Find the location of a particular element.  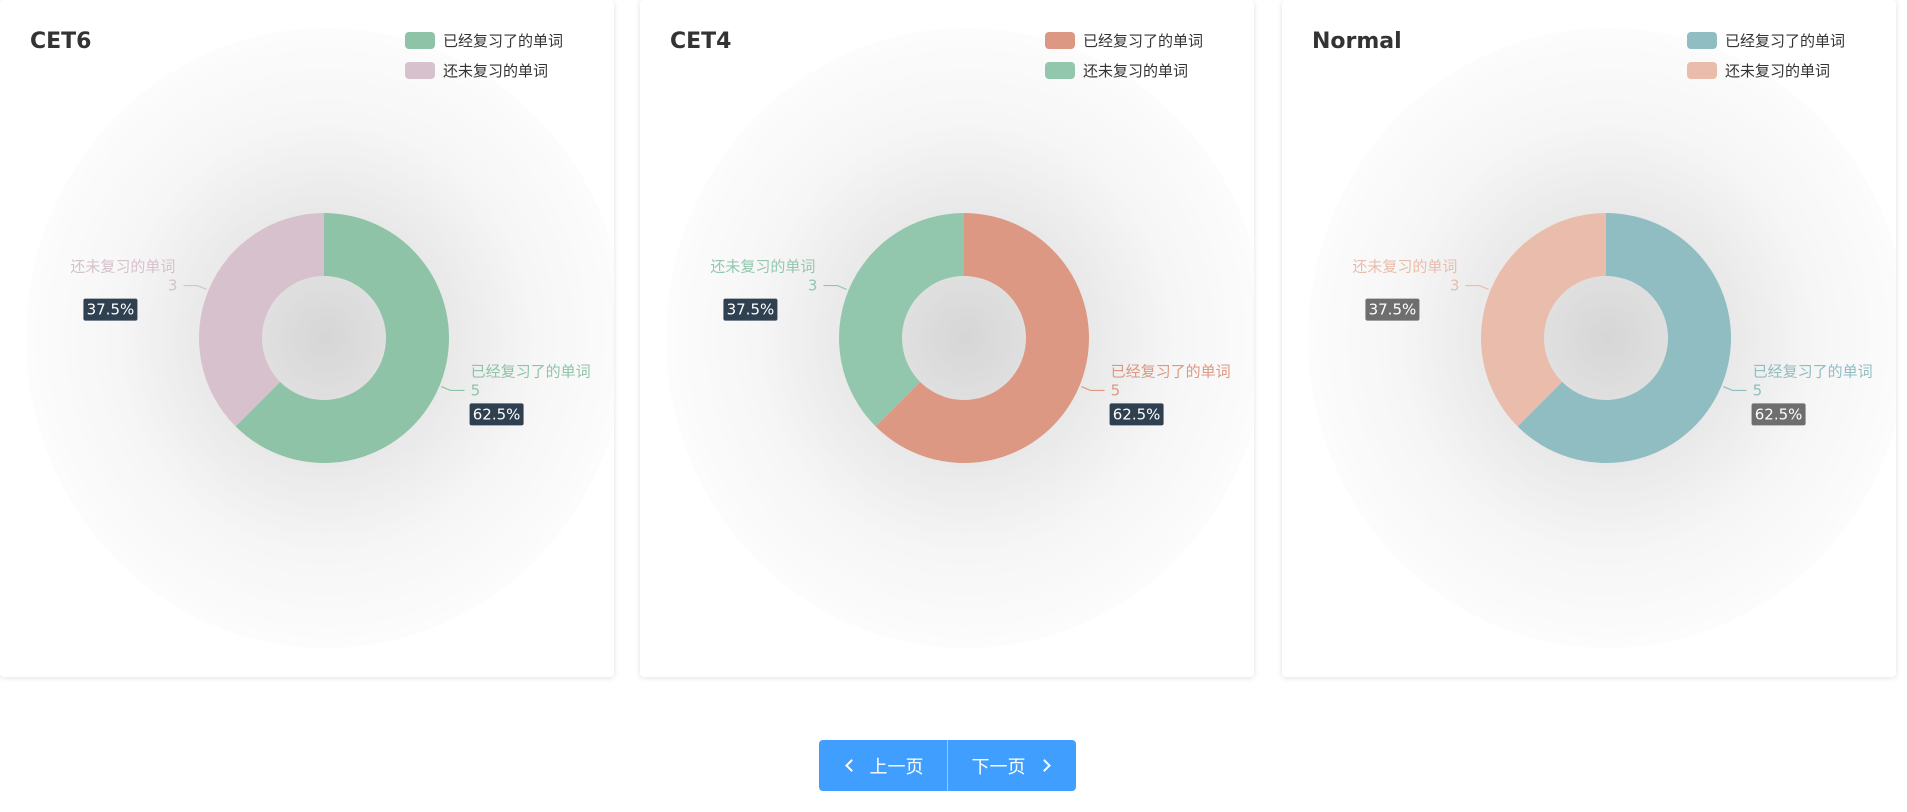

chart-title: Normal is located at coordinates (1357, 41).